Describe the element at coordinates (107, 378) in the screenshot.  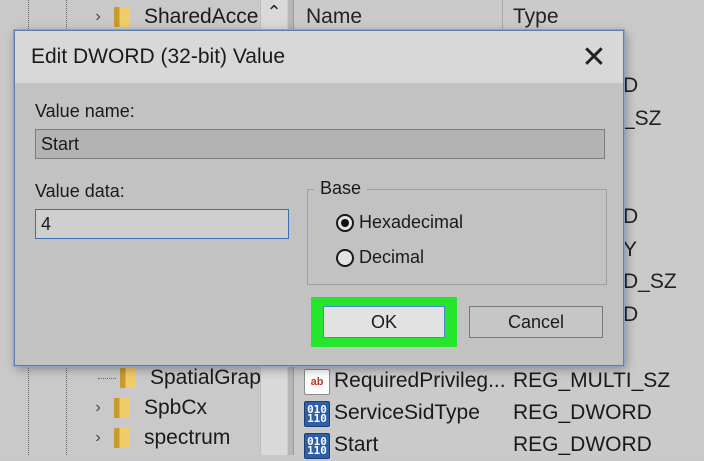
I see `tree-connector` at that location.